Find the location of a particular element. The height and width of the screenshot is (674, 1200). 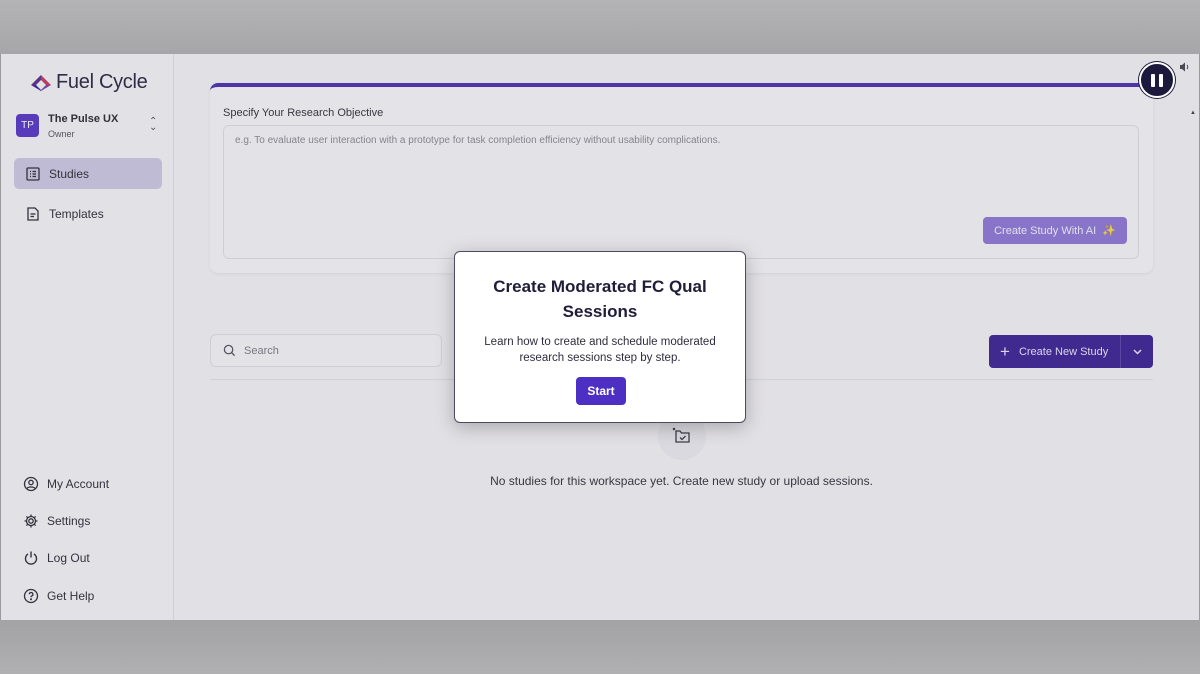

start-button: Start is located at coordinates (601, 391).